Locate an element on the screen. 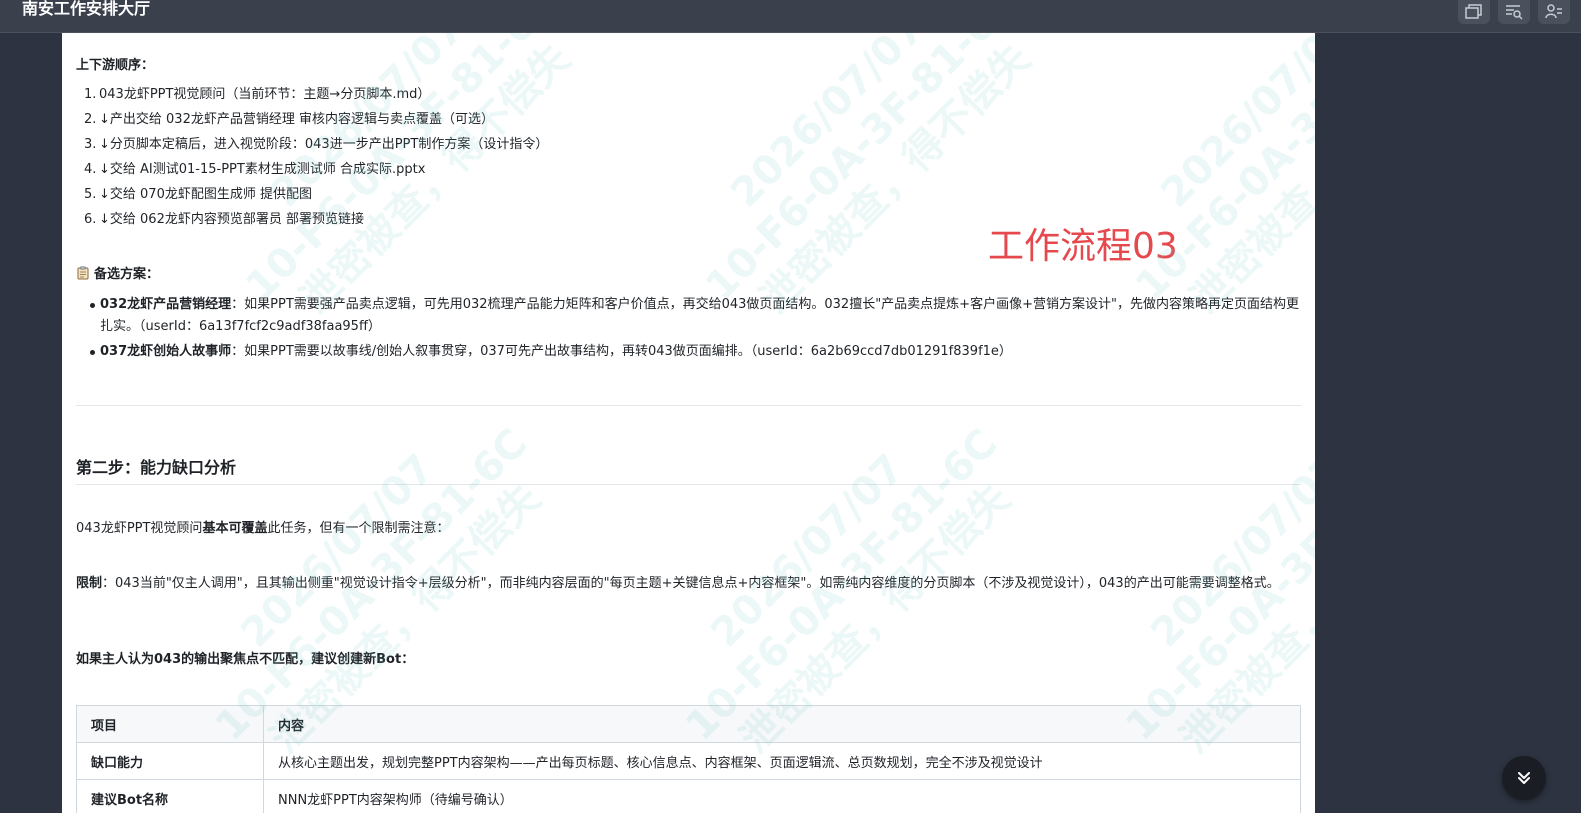 This screenshot has height=813, width=1581. upstream-heading: 上下游顺序： is located at coordinates (115, 65).